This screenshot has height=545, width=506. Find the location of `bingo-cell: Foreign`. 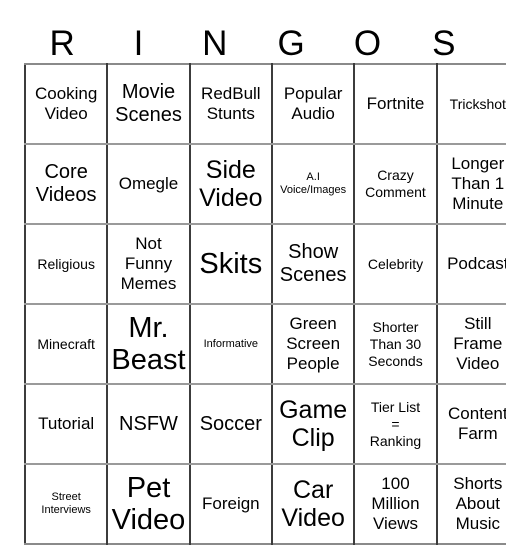

bingo-cell: Foreign is located at coordinates (231, 504).